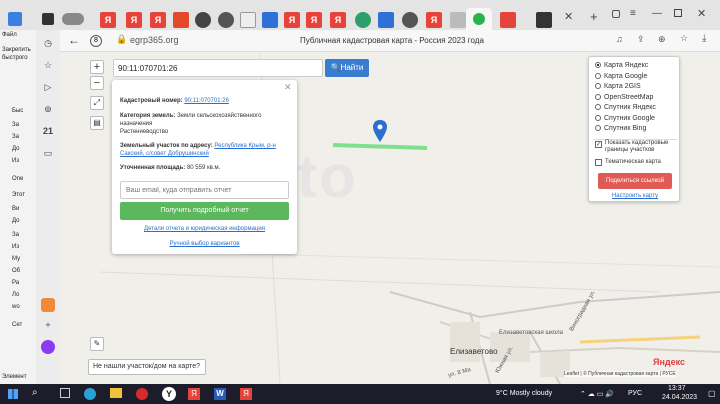 The width and height of the screenshot is (720, 404). What do you see at coordinates (48, 19) in the screenshot?
I see `tab-switcher-icon` at bounding box center [48, 19].